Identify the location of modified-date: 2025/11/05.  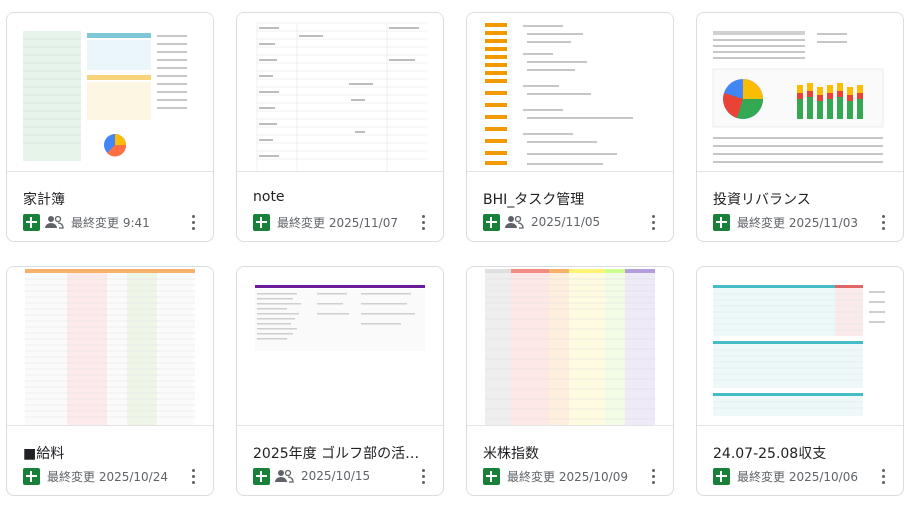
(566, 222).